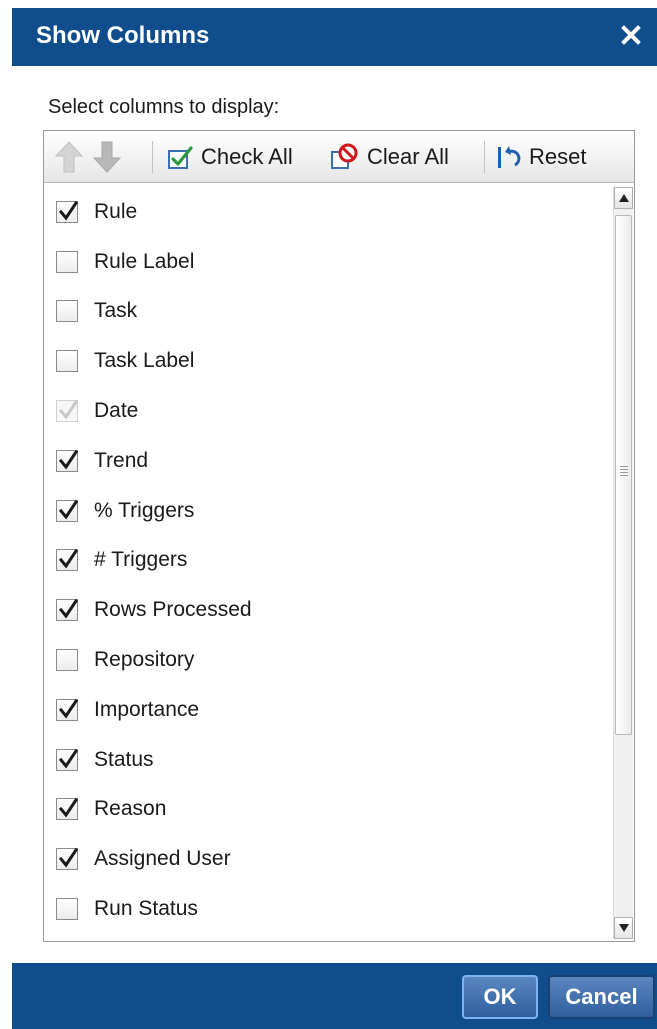 The width and height of the screenshot is (657, 1029). What do you see at coordinates (330, 909) in the screenshot?
I see `column-option: Run Status` at bounding box center [330, 909].